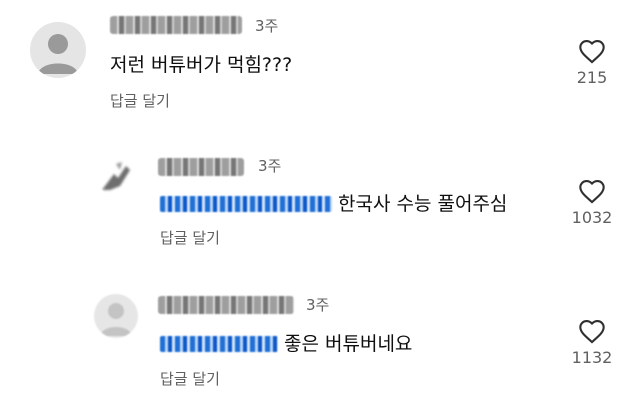  What do you see at coordinates (58, 54) in the screenshot?
I see `default-person-icon` at bounding box center [58, 54].